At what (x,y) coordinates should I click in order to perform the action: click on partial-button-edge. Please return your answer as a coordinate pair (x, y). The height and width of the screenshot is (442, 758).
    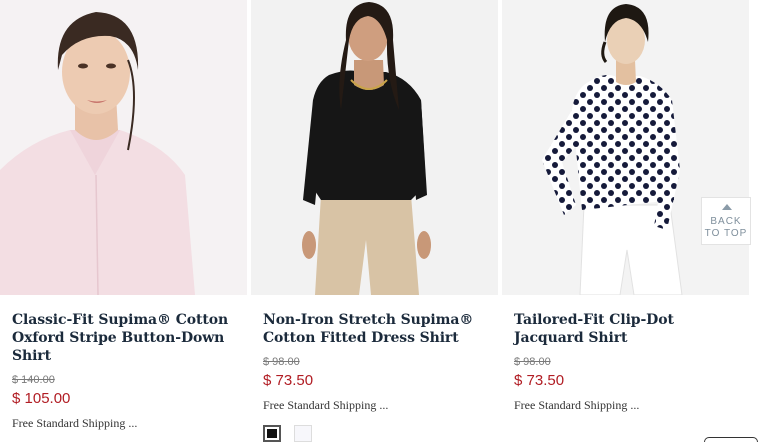
    Looking at the image, I should click on (731, 439).